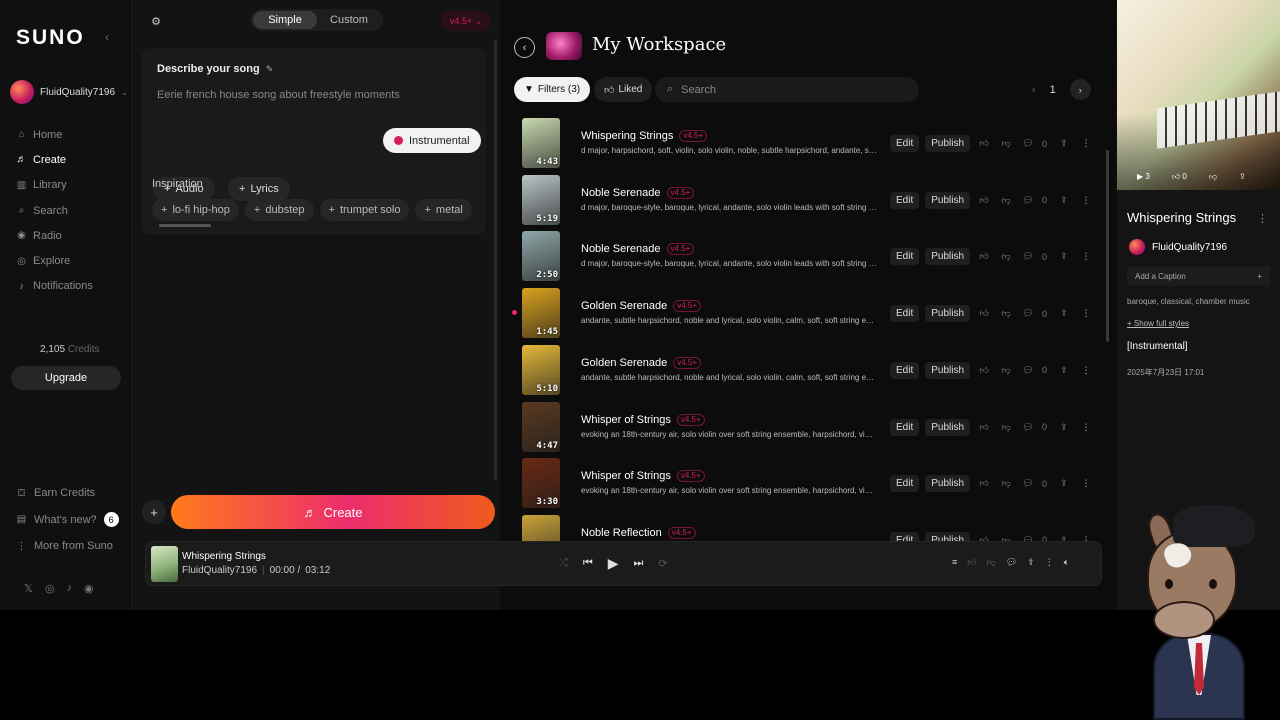  Describe the element at coordinates (623, 89) in the screenshot. I see `liked-button: 👍︎ Liked` at that location.